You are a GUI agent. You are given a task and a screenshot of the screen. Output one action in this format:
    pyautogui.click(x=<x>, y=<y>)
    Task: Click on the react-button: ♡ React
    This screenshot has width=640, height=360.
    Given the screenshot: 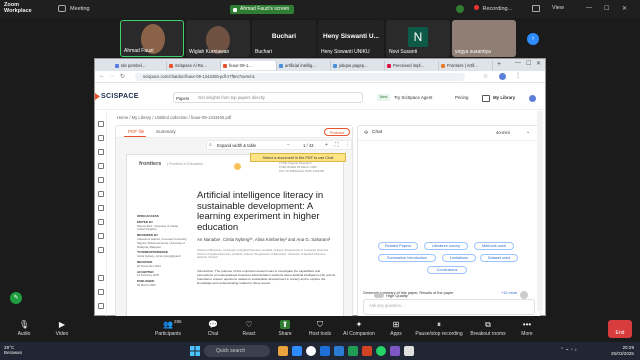 What is the action you would take?
    pyautogui.click(x=249, y=326)
    